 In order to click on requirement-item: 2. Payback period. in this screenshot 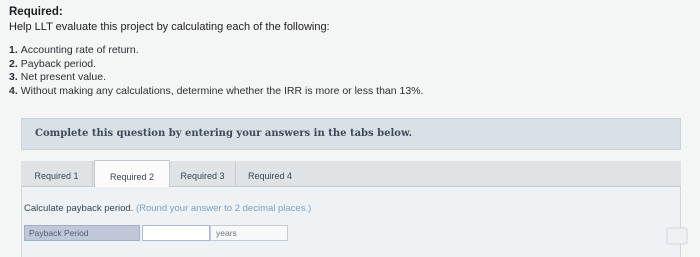, I will do `click(216, 65)`.